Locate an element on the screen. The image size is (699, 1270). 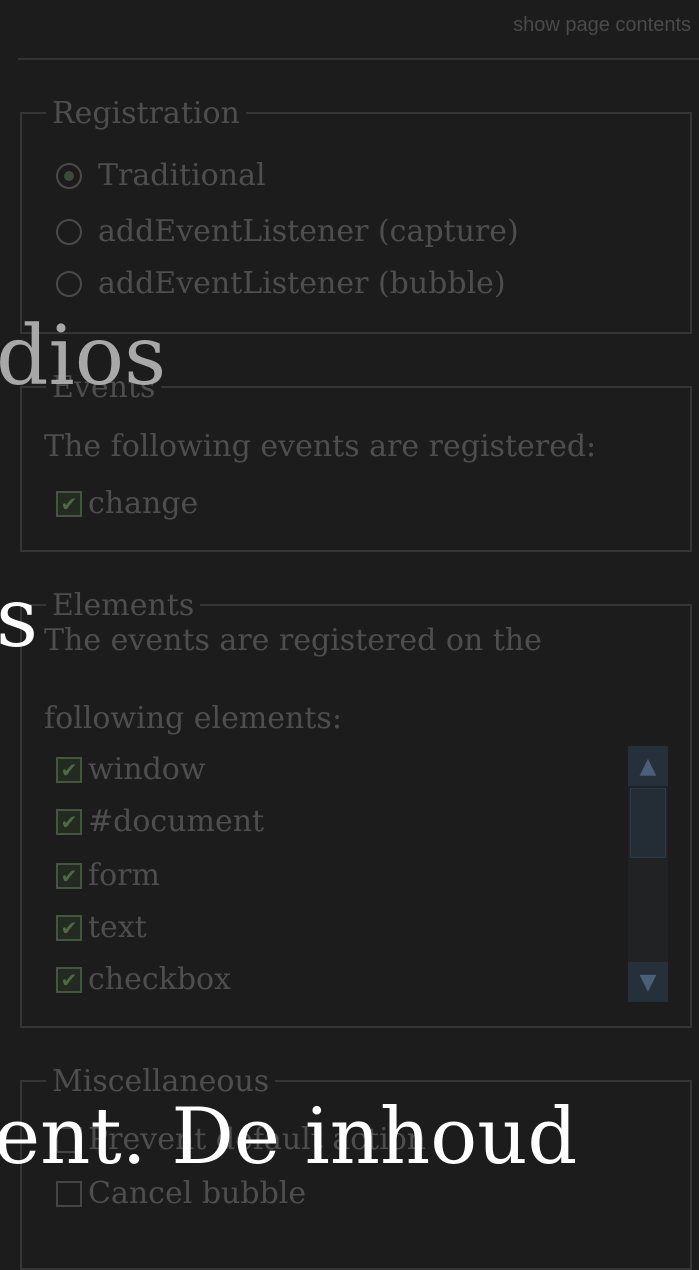
radio-traditional: Traditional is located at coordinates (161, 175).